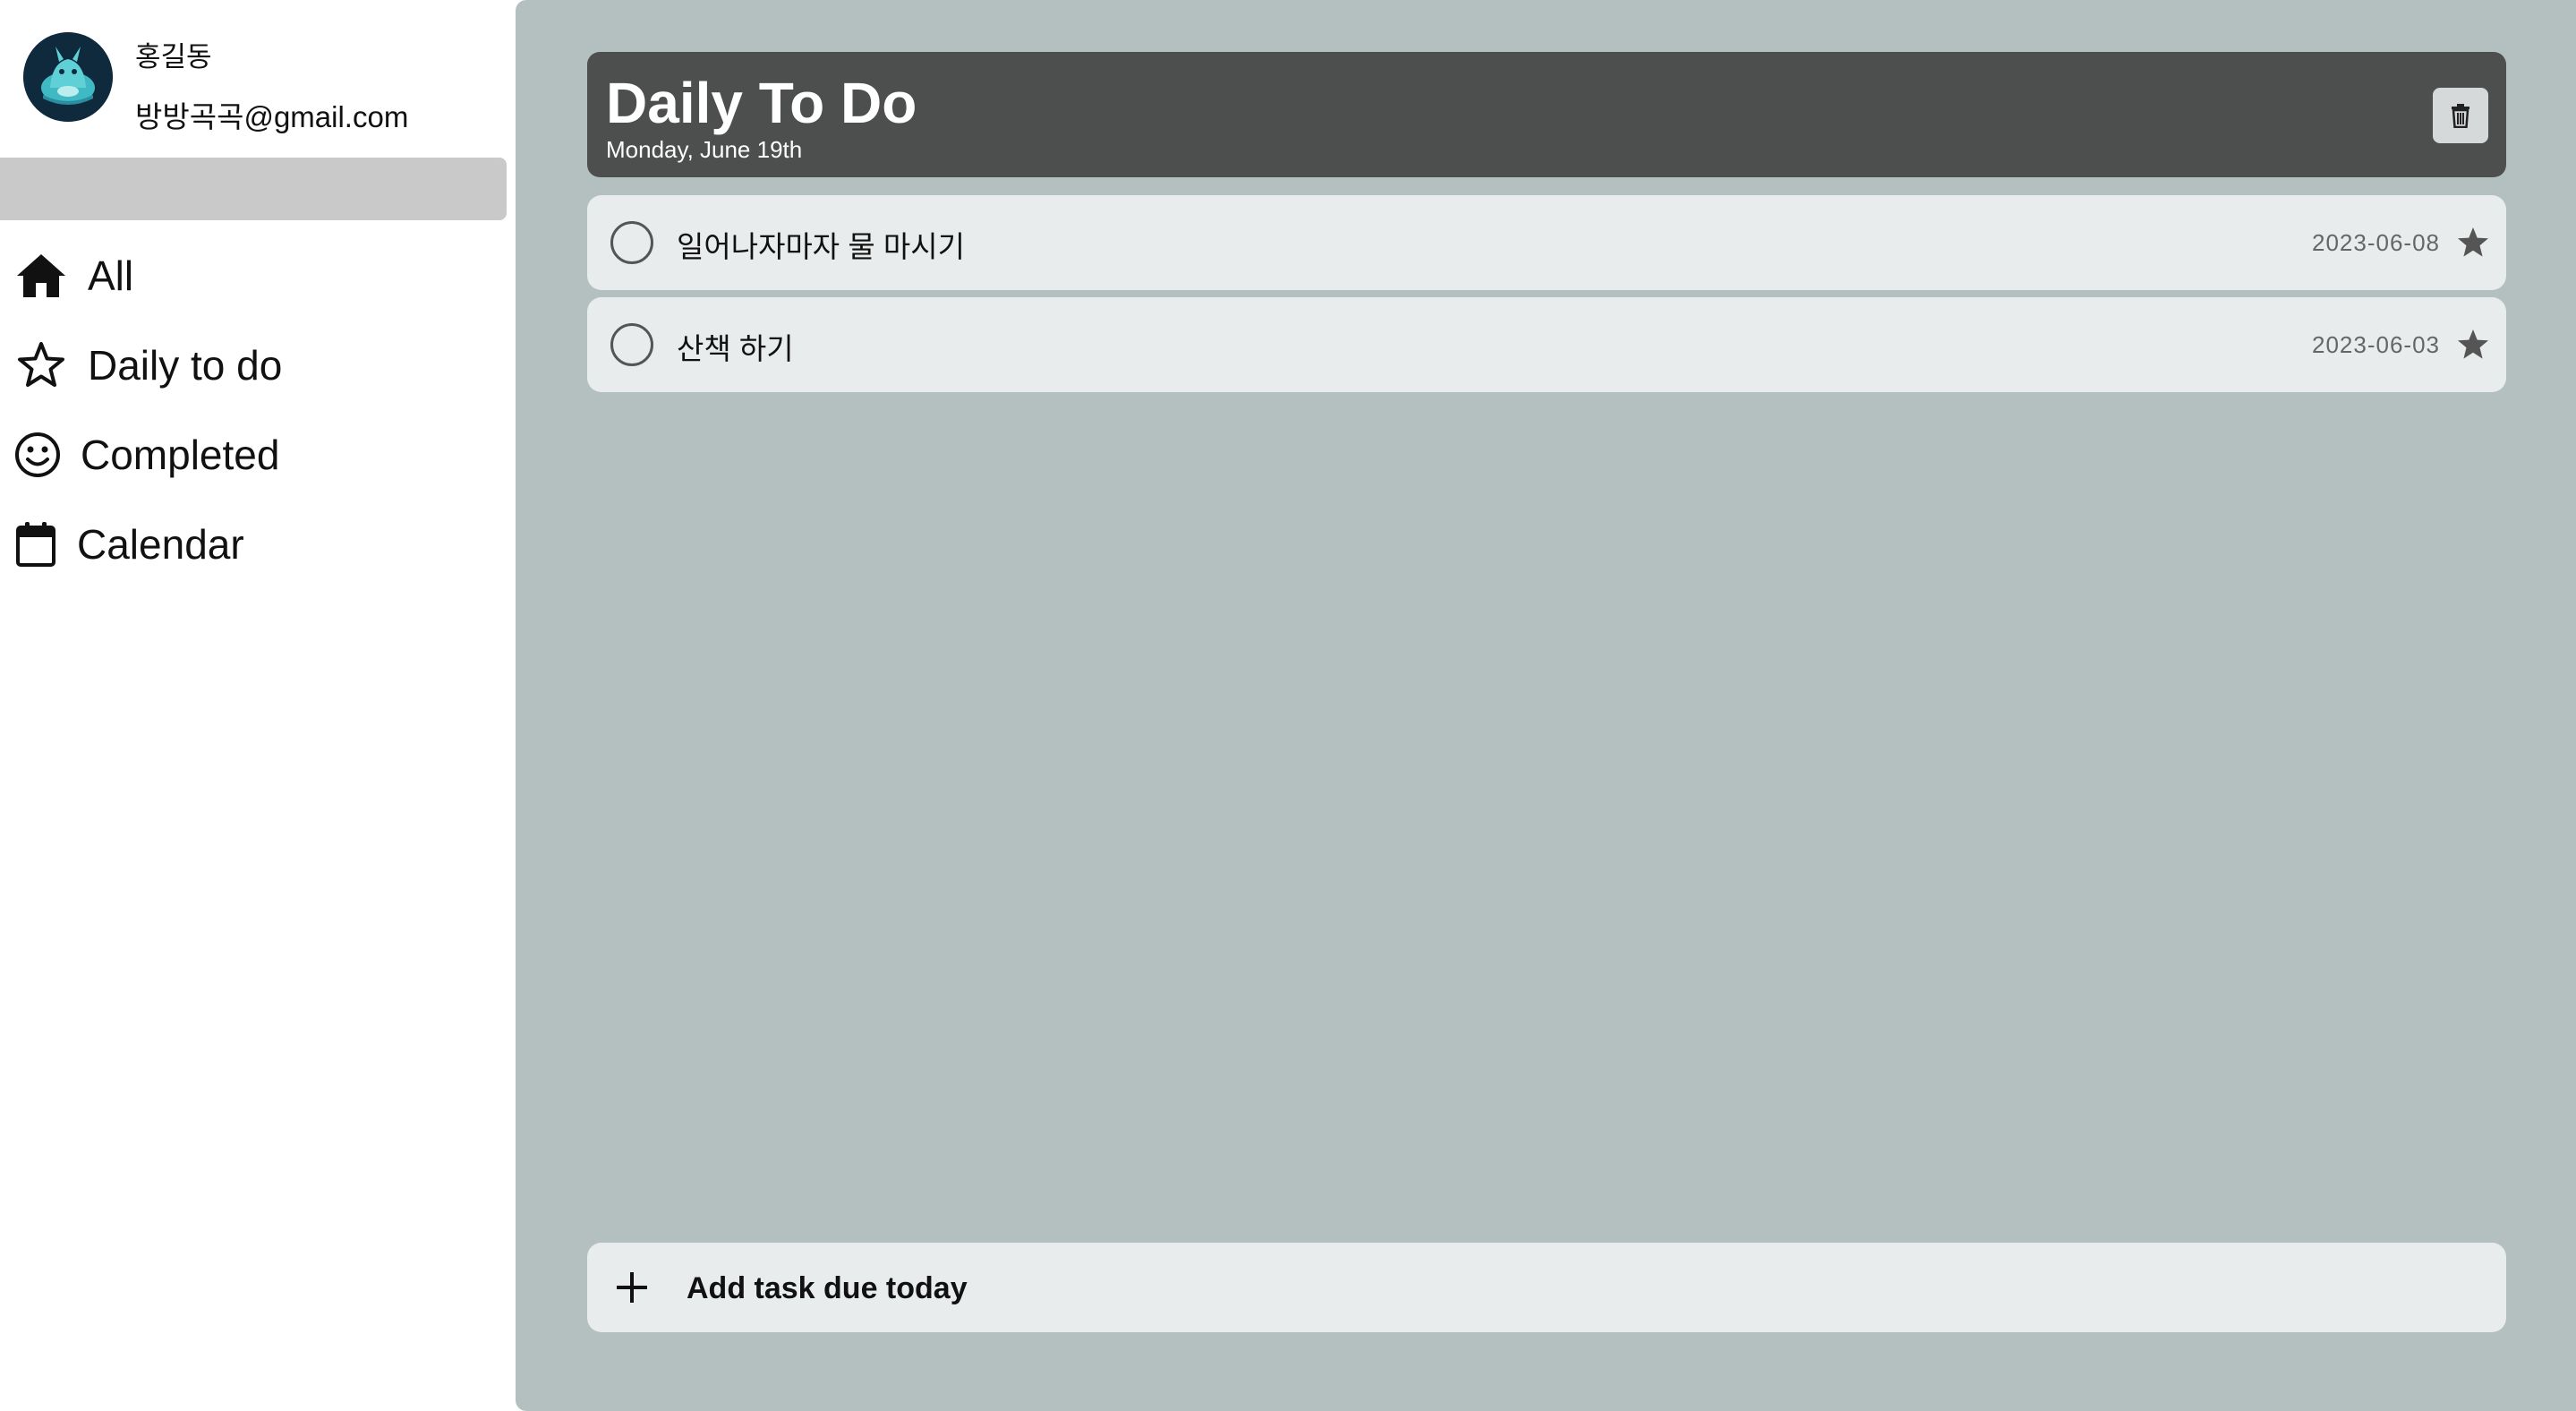  Describe the element at coordinates (2376, 242) in the screenshot. I see `task-date: 2023-06-08` at that location.